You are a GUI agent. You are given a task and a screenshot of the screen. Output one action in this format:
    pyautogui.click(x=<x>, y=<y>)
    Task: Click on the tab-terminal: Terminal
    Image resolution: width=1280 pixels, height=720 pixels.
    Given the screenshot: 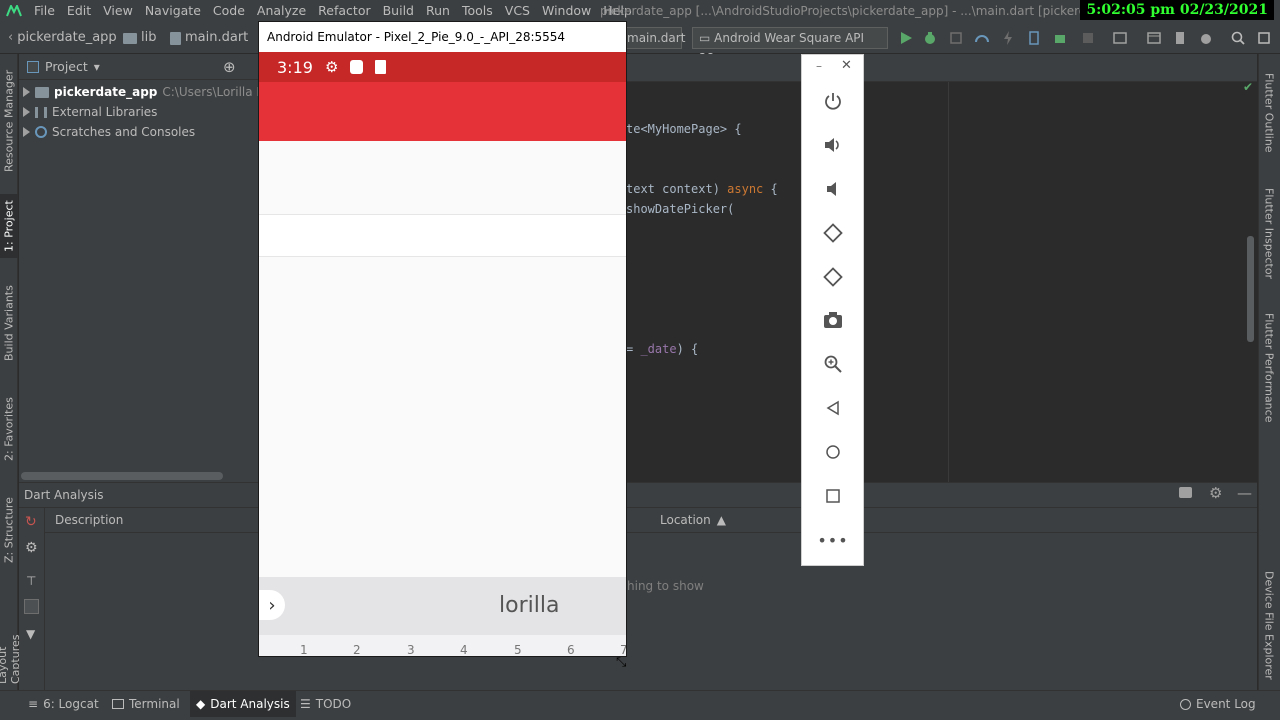 What is the action you would take?
    pyautogui.click(x=146, y=704)
    